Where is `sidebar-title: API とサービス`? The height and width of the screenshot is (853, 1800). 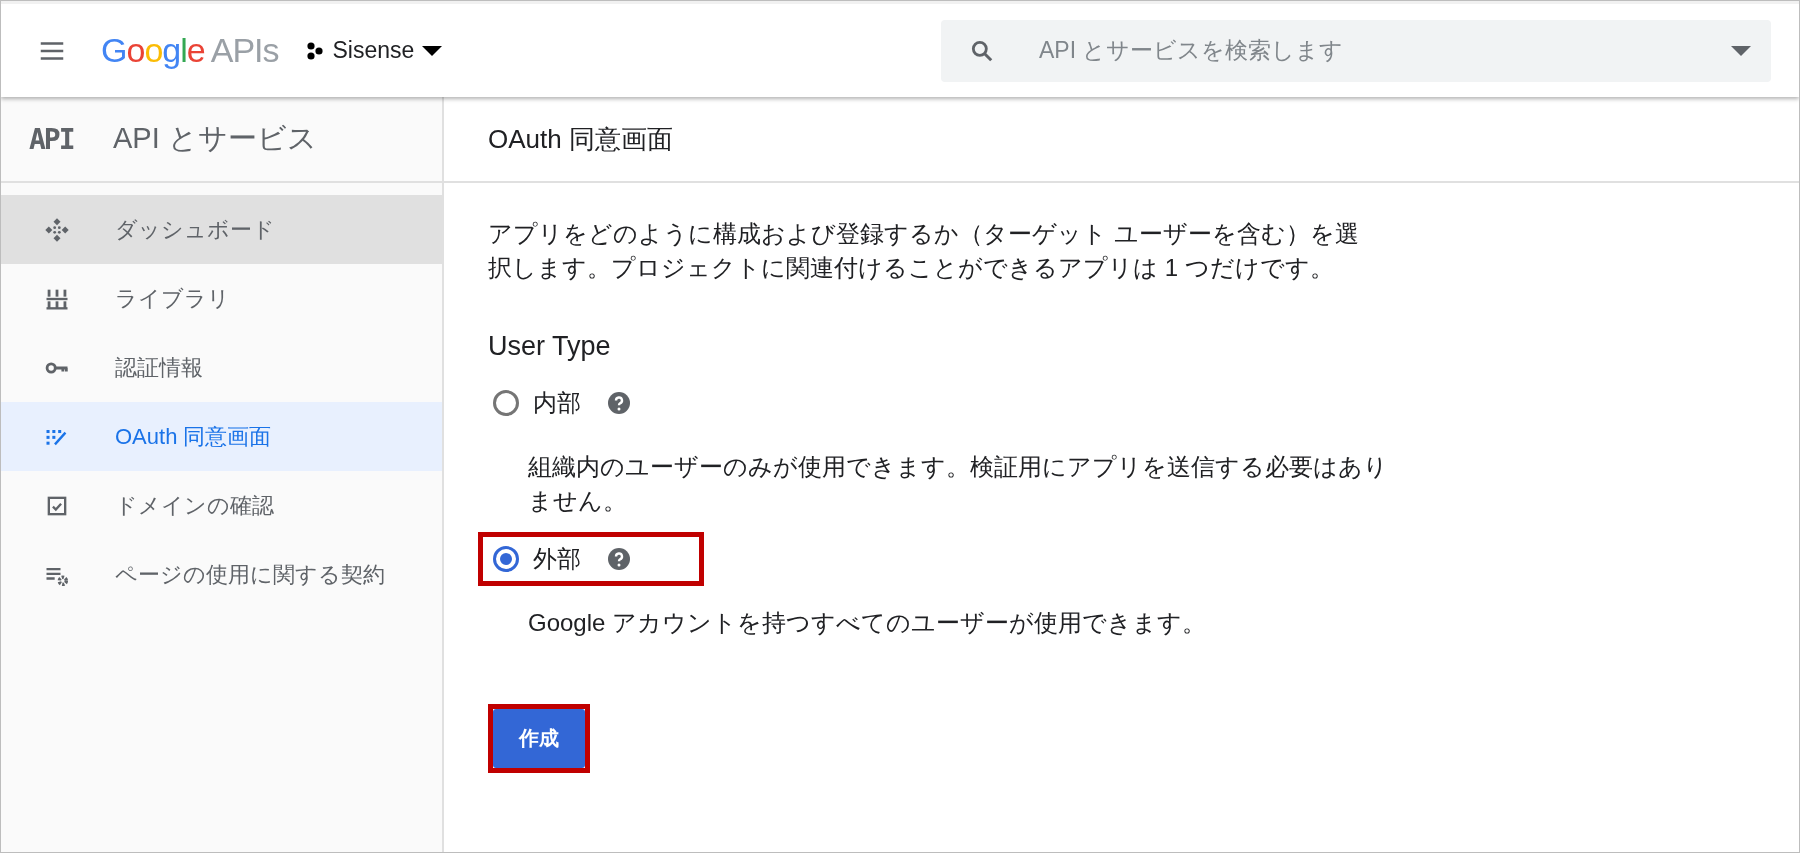
sidebar-title: API とサービス is located at coordinates (215, 138).